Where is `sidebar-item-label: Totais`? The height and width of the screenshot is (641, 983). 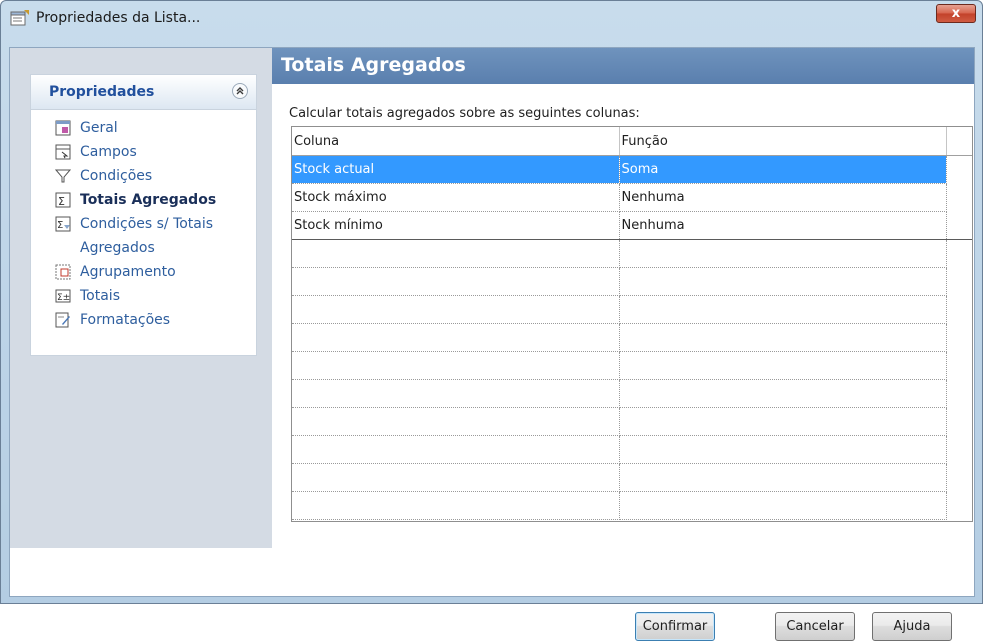
sidebar-item-label: Totais is located at coordinates (100, 296).